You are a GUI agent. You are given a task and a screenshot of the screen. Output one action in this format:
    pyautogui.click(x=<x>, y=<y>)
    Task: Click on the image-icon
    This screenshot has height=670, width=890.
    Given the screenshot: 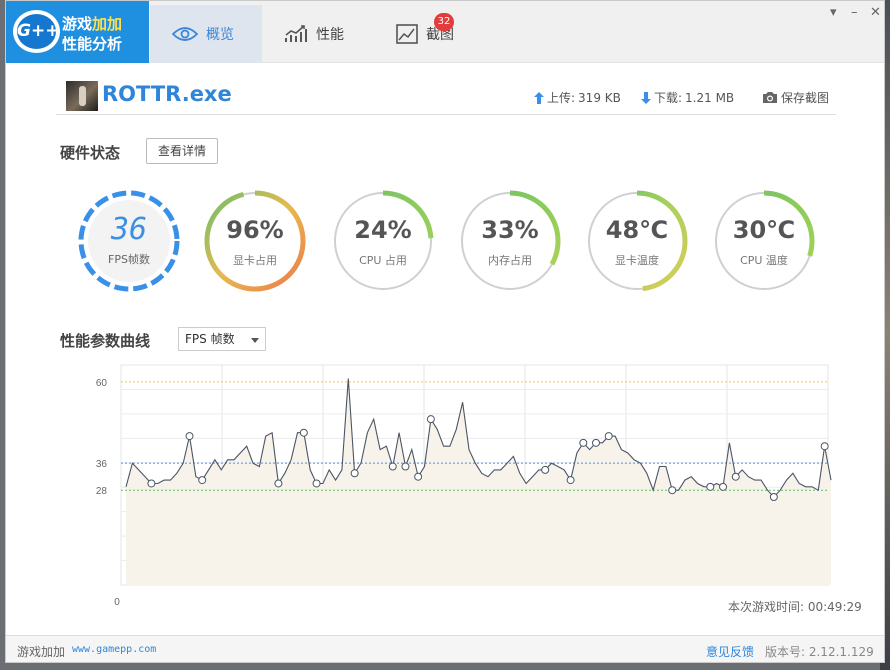 What is the action you would take?
    pyautogui.click(x=407, y=34)
    